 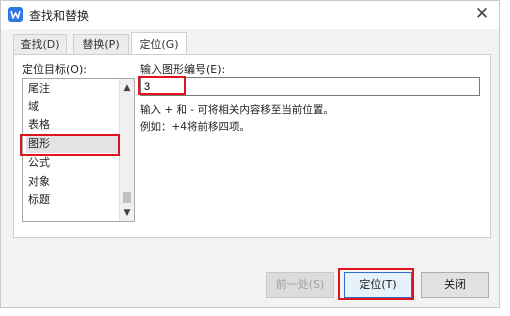 I want to click on dialog-title: 查找和替换, so click(x=59, y=16).